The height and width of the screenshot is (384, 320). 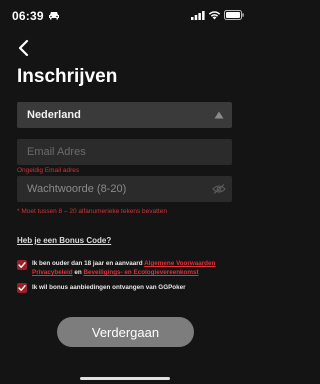 I want to click on country-value: Nederland, so click(x=54, y=115).